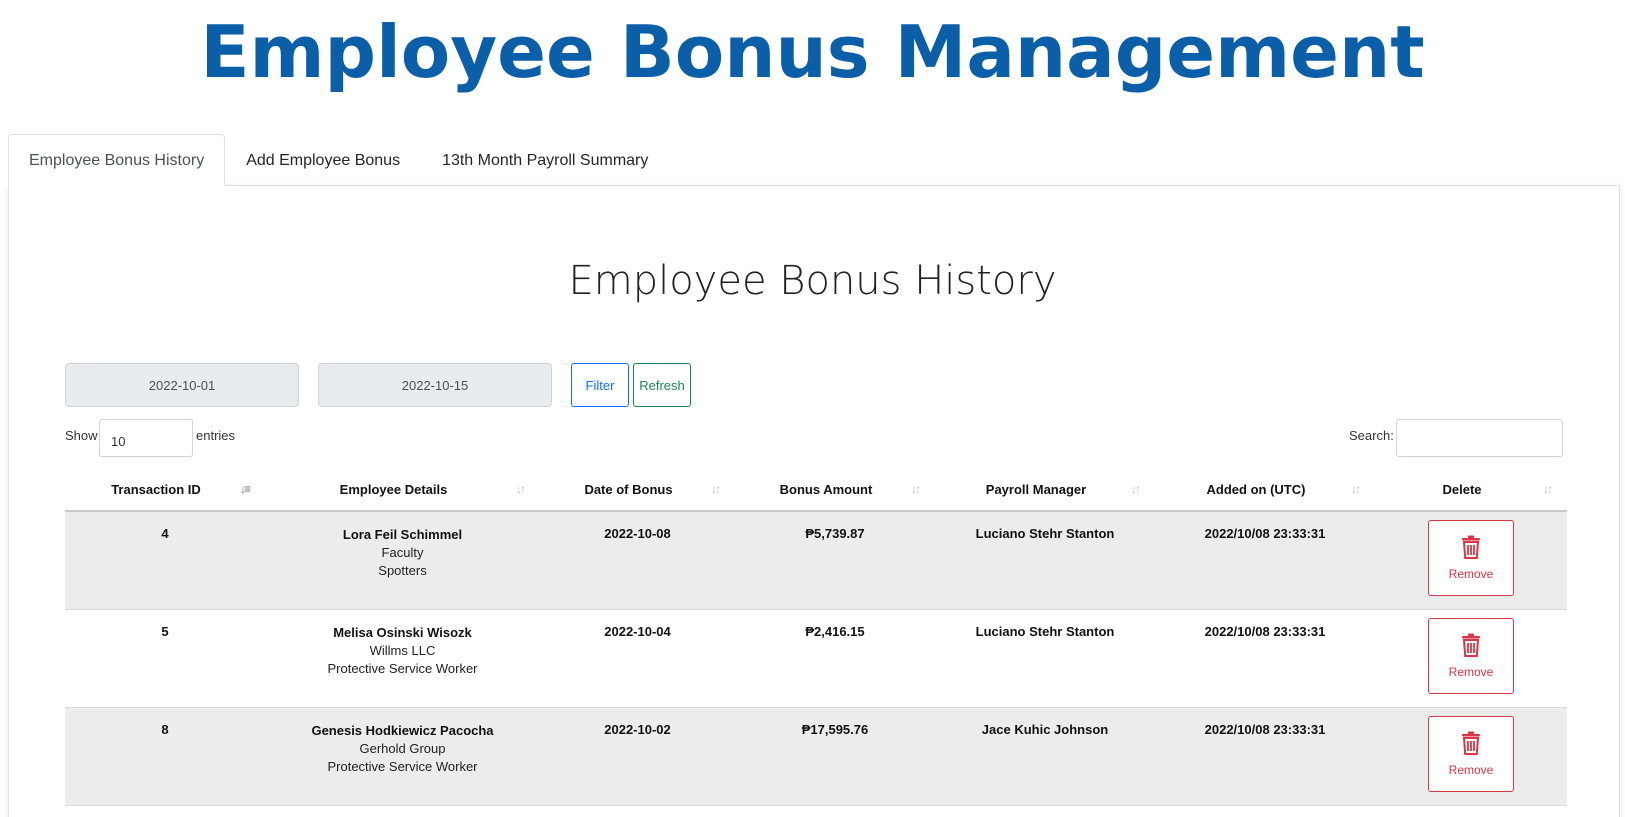  I want to click on employee-details-cell: Lora Feil Schimmel Faculty Spotters, so click(402, 560).